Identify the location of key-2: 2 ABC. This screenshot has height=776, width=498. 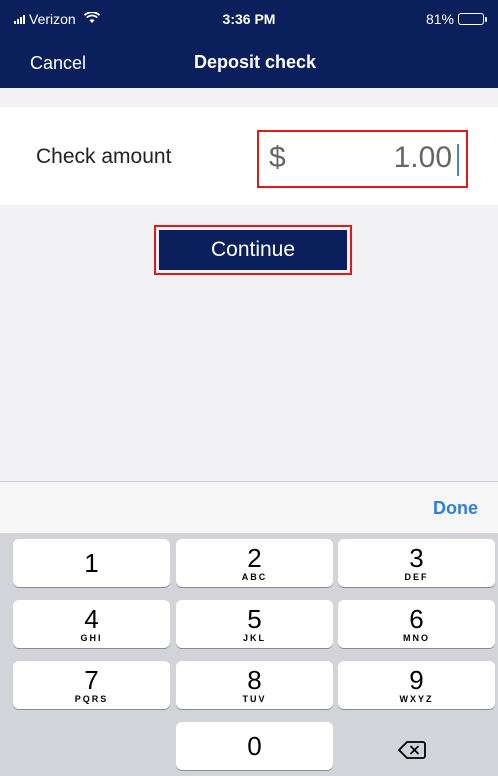
(254, 563).